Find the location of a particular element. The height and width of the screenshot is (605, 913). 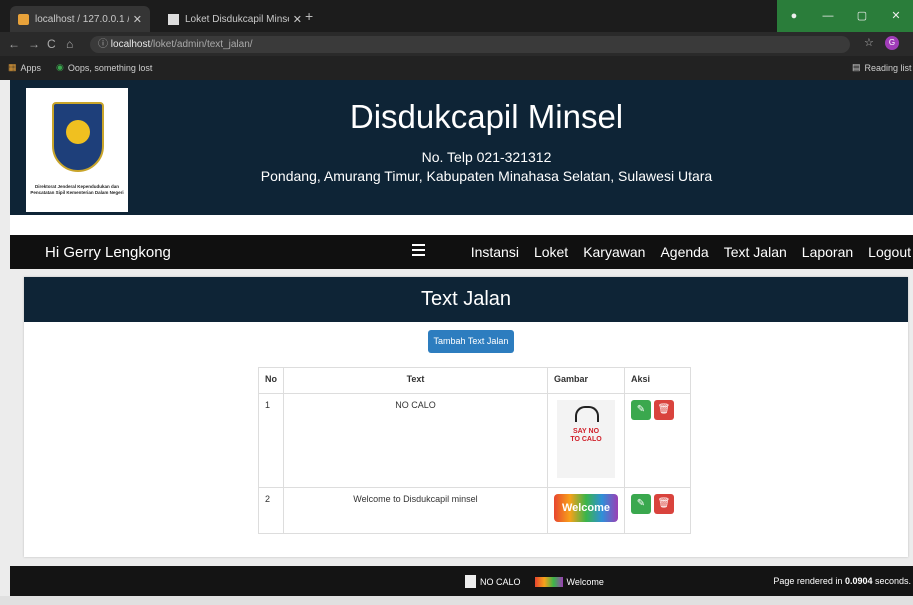

globe-icon: ◉ is located at coordinates (60, 67).